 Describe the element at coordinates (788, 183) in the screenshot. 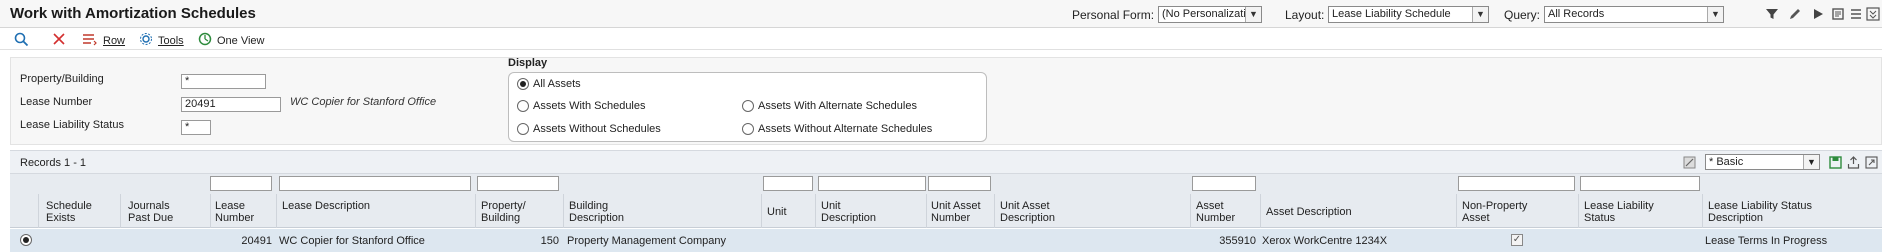

I see `filter-unit` at that location.